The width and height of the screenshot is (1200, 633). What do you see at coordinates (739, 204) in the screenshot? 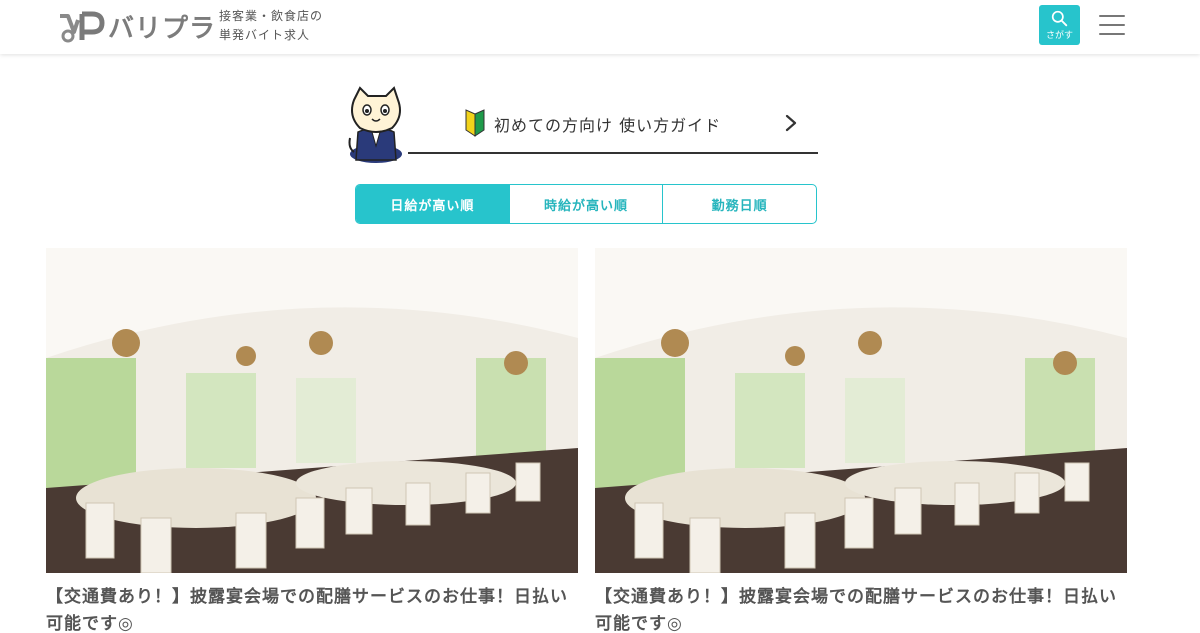
I see `sort-tab-work-date: 勤務日順` at bounding box center [739, 204].